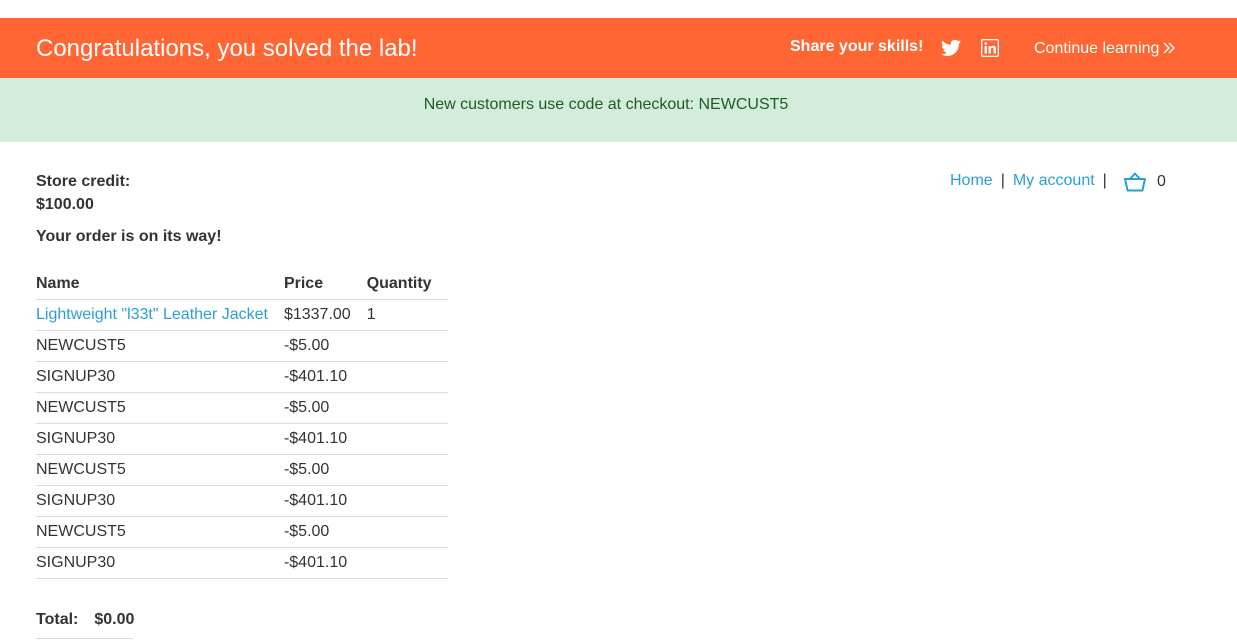  What do you see at coordinates (951, 48) in the screenshot?
I see `twitter-icon` at bounding box center [951, 48].